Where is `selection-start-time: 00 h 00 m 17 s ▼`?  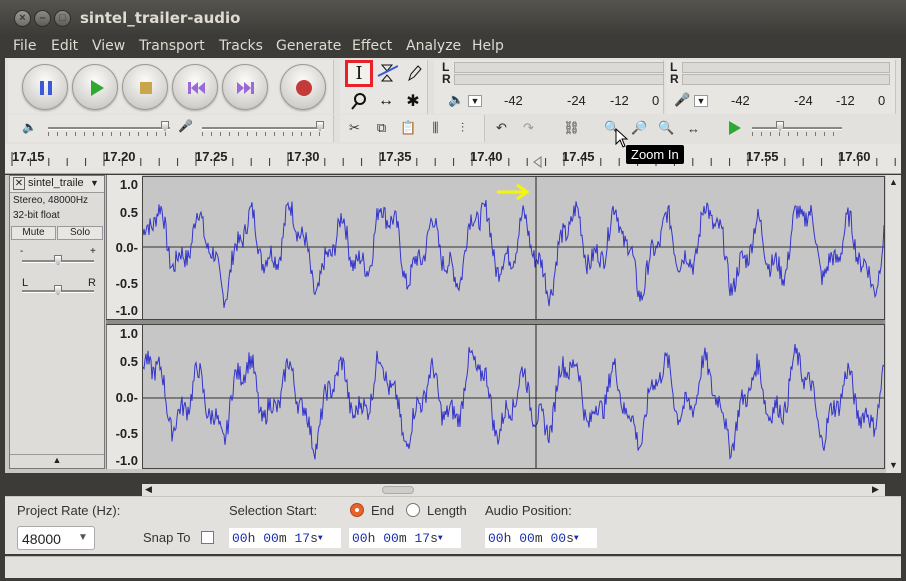
selection-start-time: 00 h 00 m 17 s ▼ is located at coordinates (285, 538).